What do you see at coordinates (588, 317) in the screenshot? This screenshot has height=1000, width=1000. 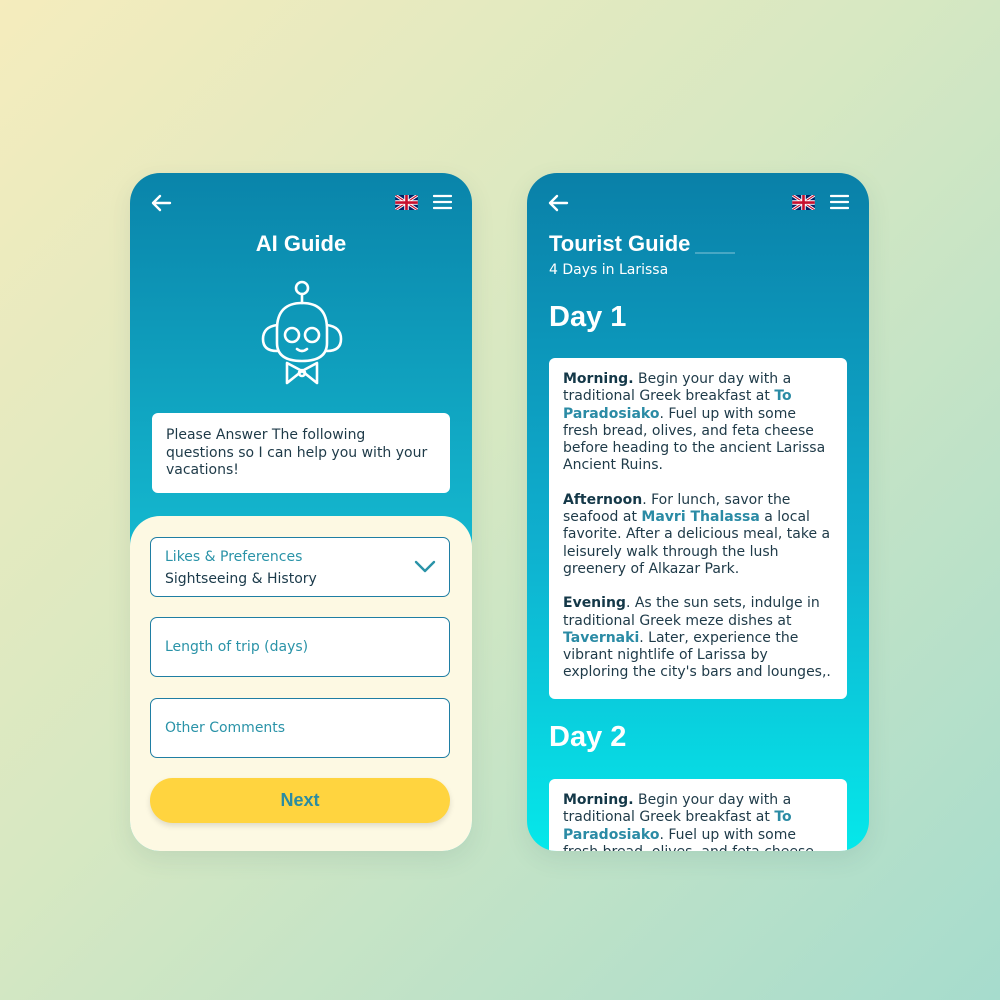 I see `day-heading: Day 1` at bounding box center [588, 317].